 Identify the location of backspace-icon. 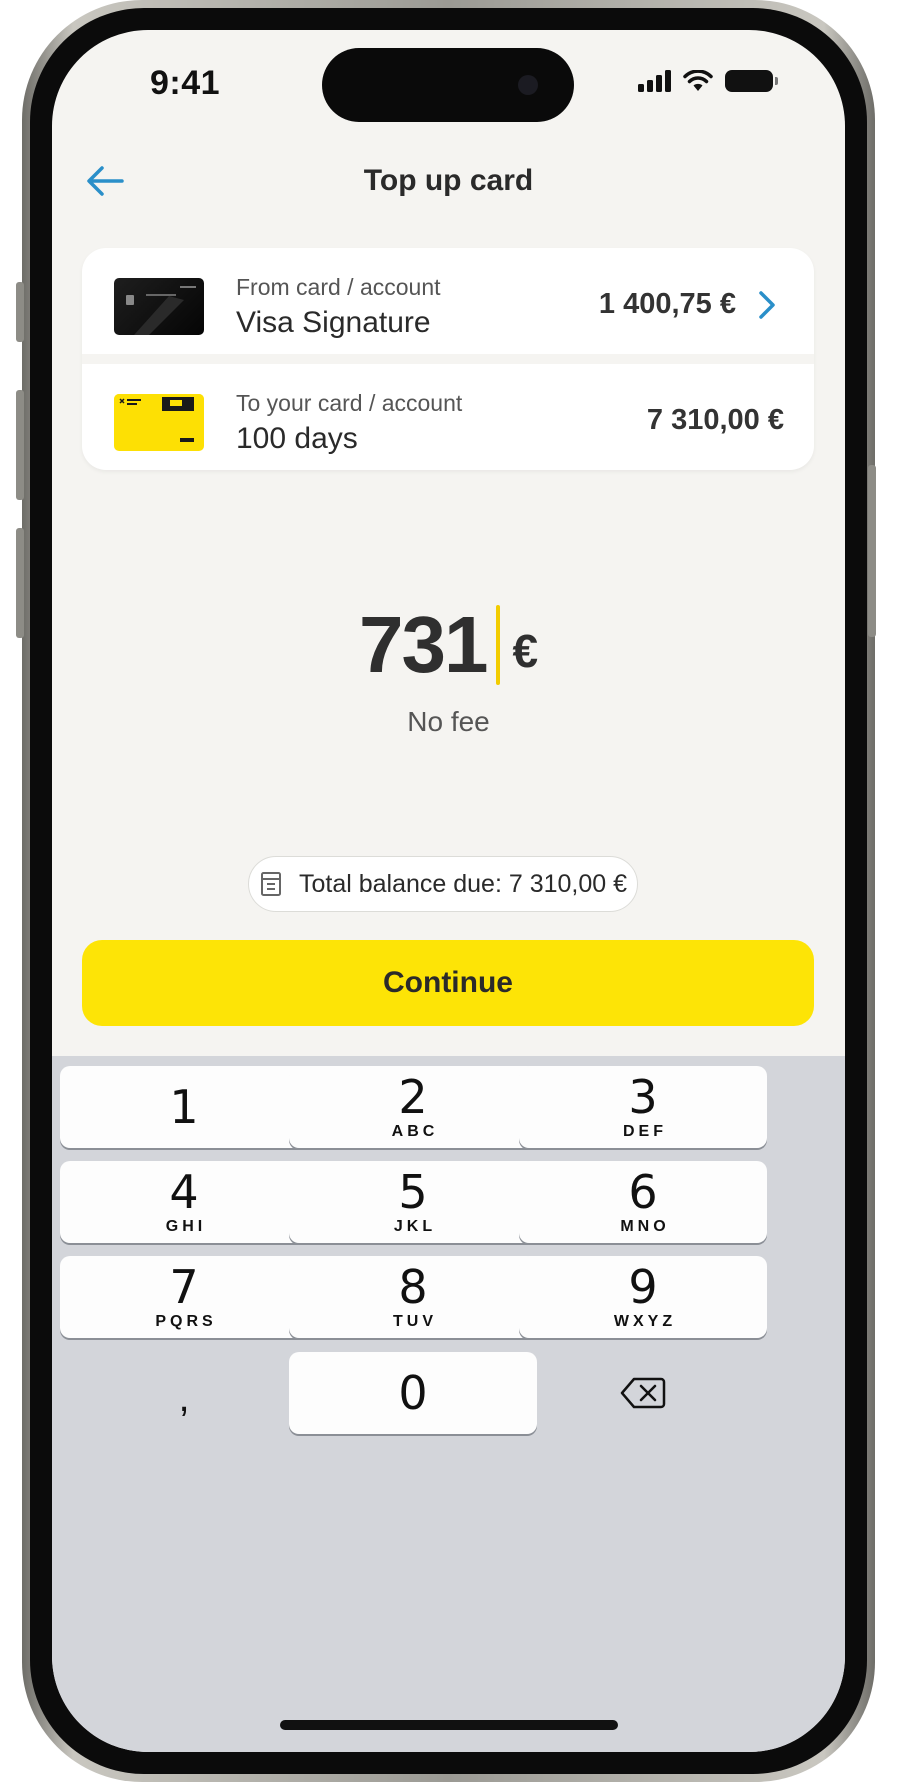
(643, 1393).